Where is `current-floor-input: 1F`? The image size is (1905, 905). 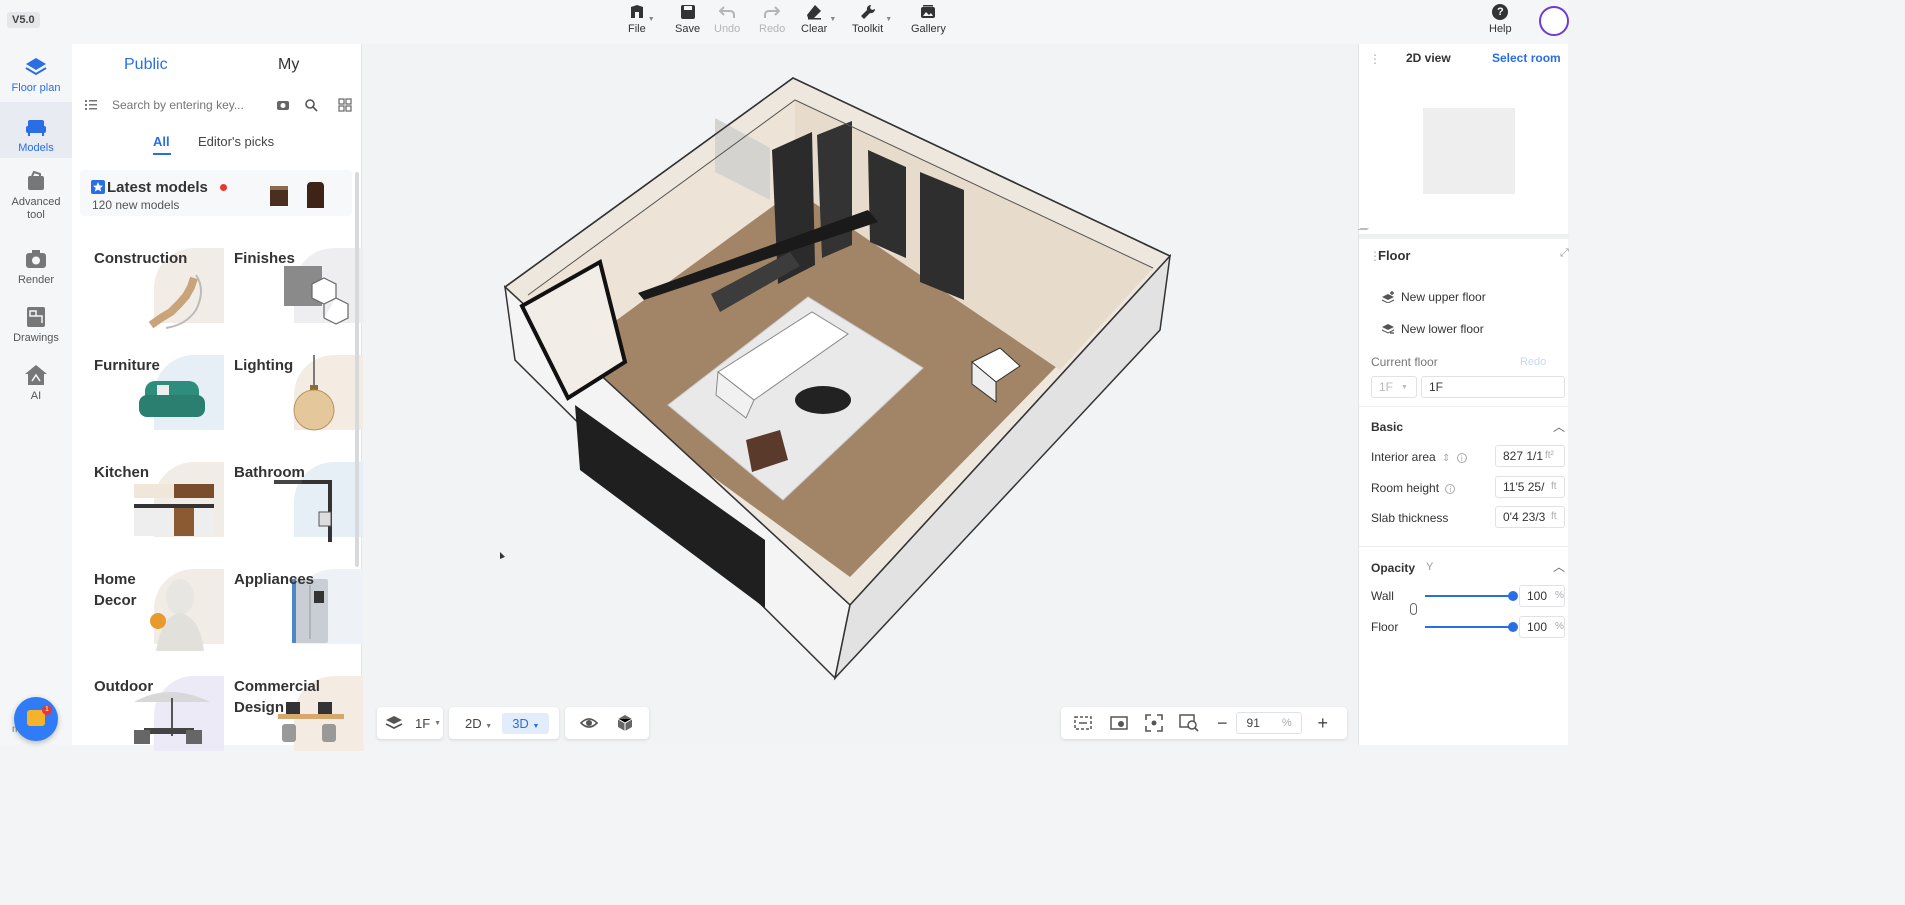
current-floor-input: 1F is located at coordinates (1493, 387).